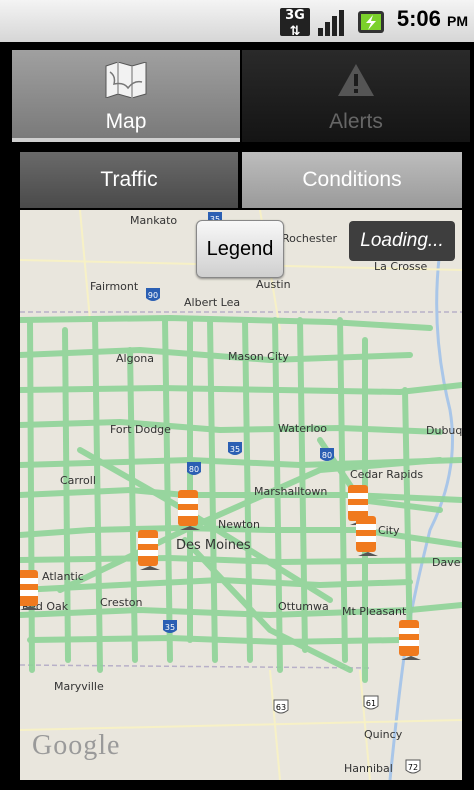 This screenshot has width=474, height=790. Describe the element at coordinates (126, 80) in the screenshot. I see `map-icon` at that location.